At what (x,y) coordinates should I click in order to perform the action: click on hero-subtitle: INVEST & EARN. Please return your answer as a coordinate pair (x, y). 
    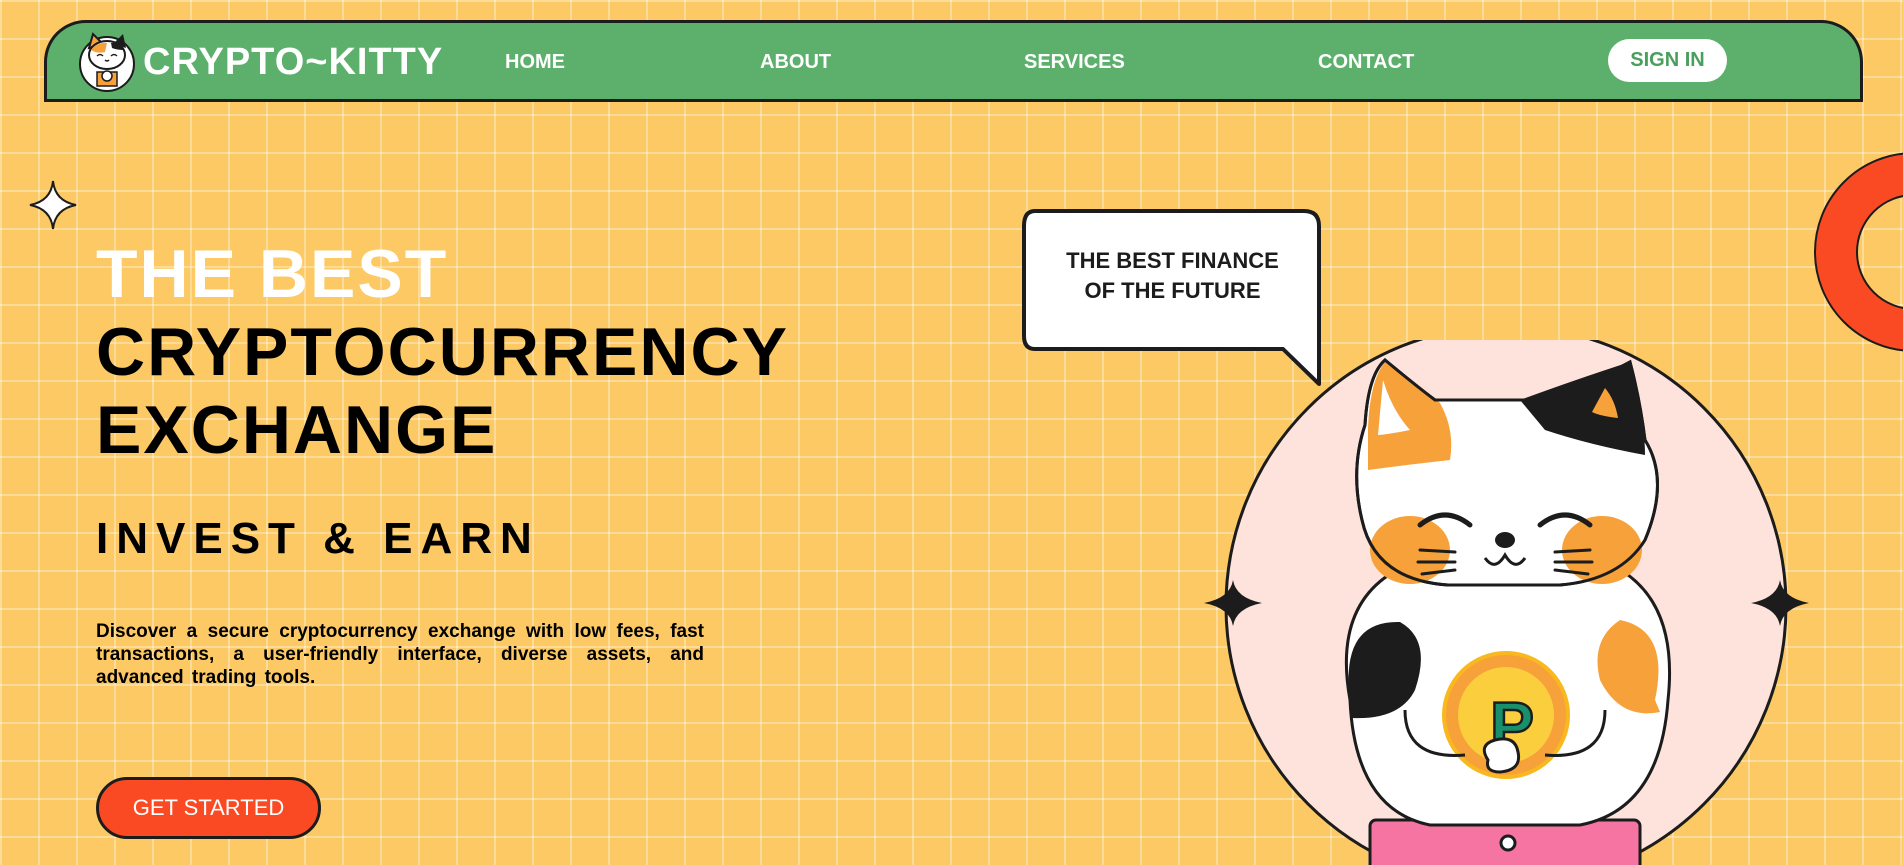
    Looking at the image, I should click on (318, 538).